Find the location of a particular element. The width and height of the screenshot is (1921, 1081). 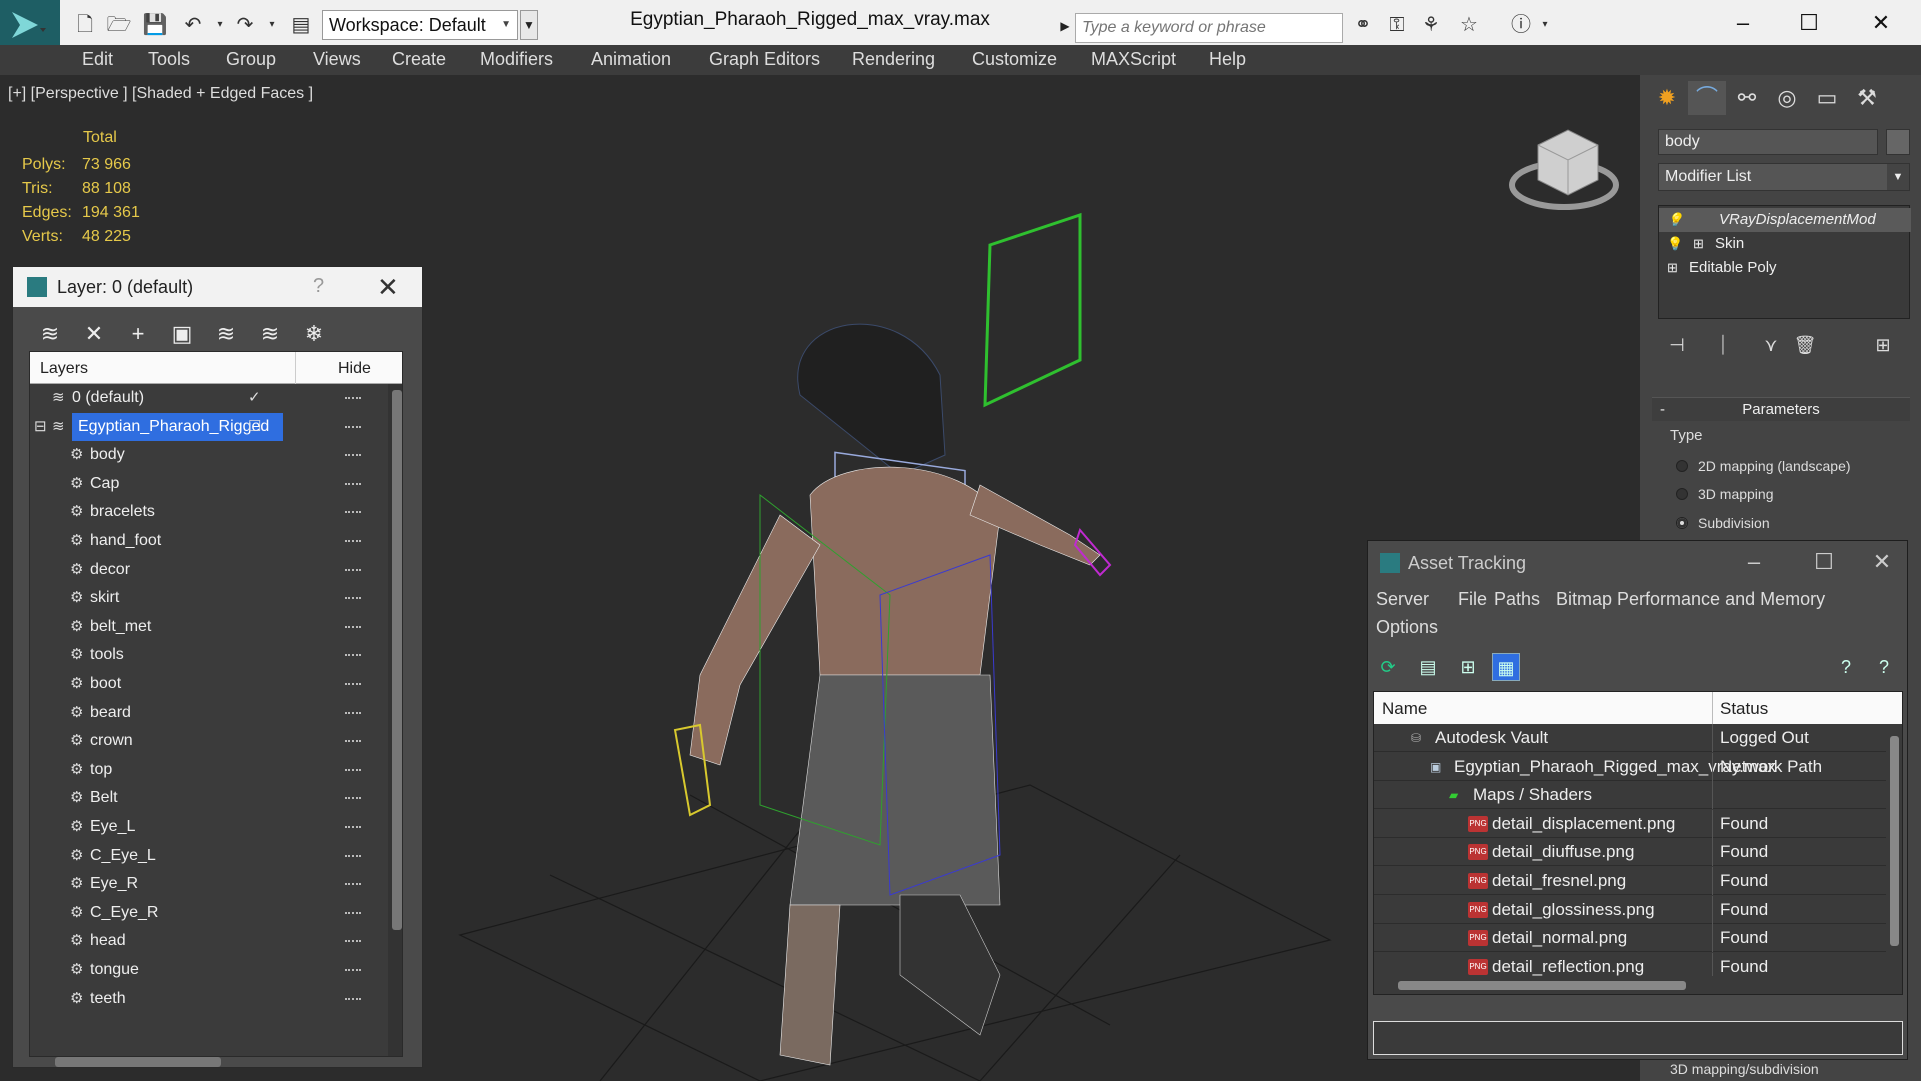

layer-row: ⚙ Cap is located at coordinates (206, 484).